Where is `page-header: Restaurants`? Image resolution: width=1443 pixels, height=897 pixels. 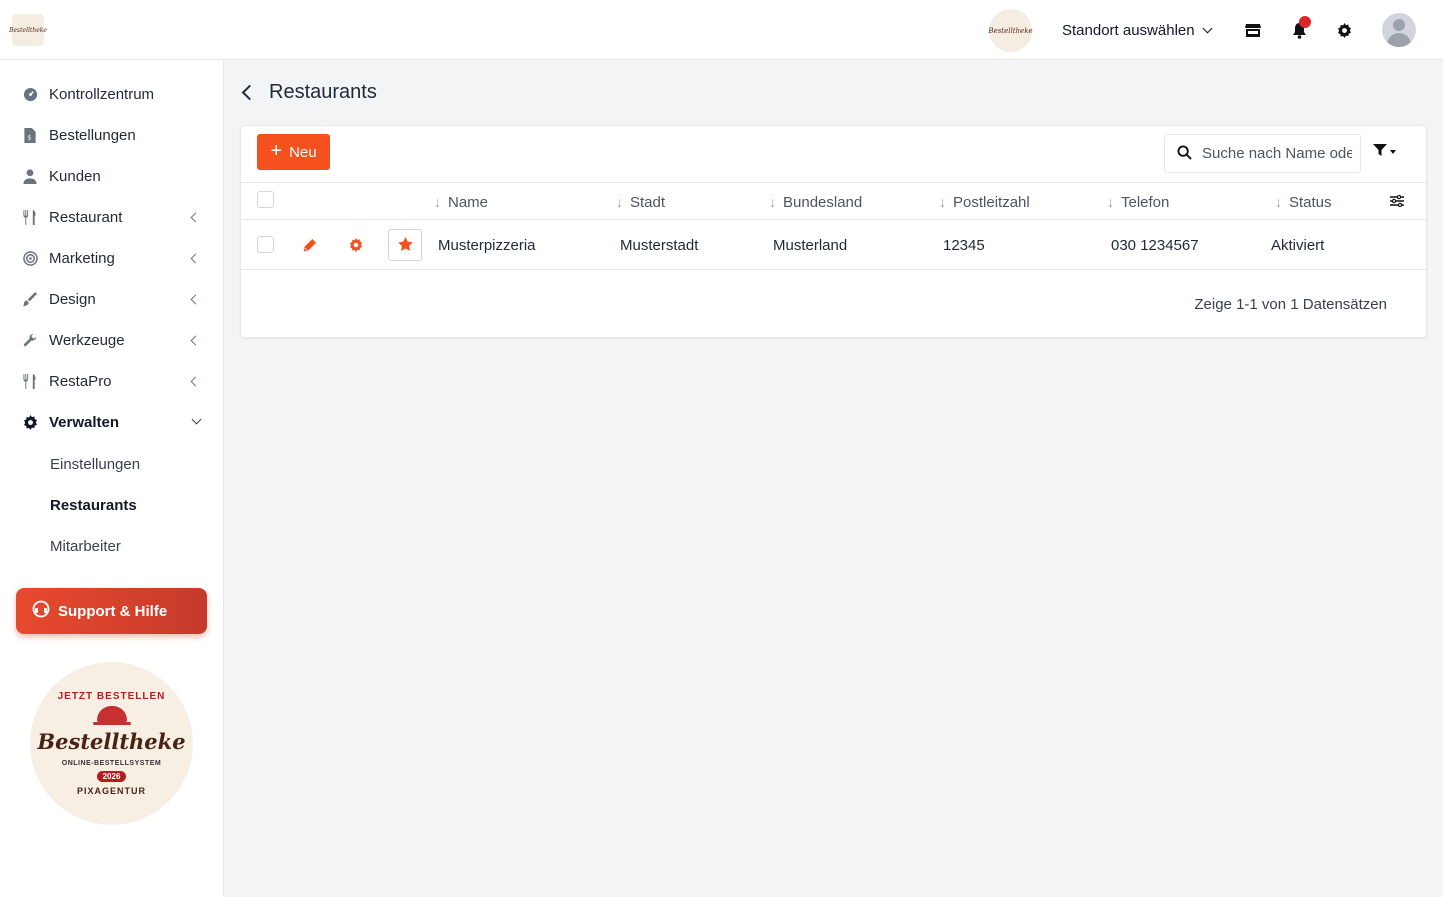 page-header: Restaurants is located at coordinates (308, 92).